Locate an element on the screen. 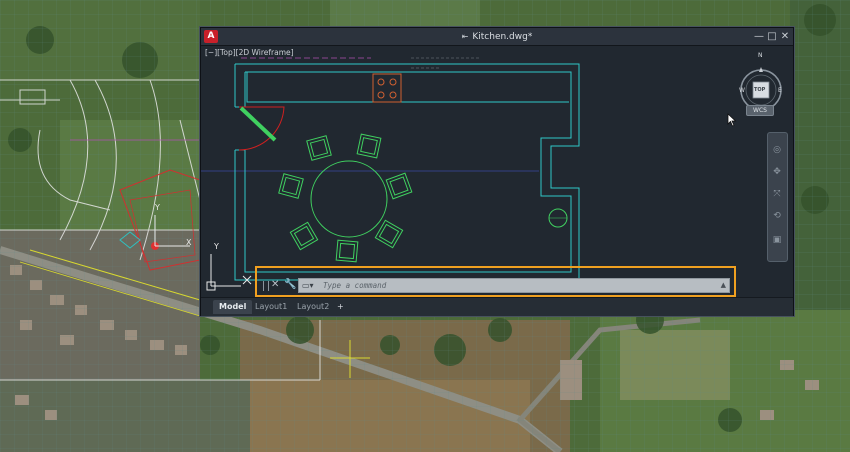 This screenshot has width=850, height=452. tab-layout1: Layout1 is located at coordinates (271, 307).